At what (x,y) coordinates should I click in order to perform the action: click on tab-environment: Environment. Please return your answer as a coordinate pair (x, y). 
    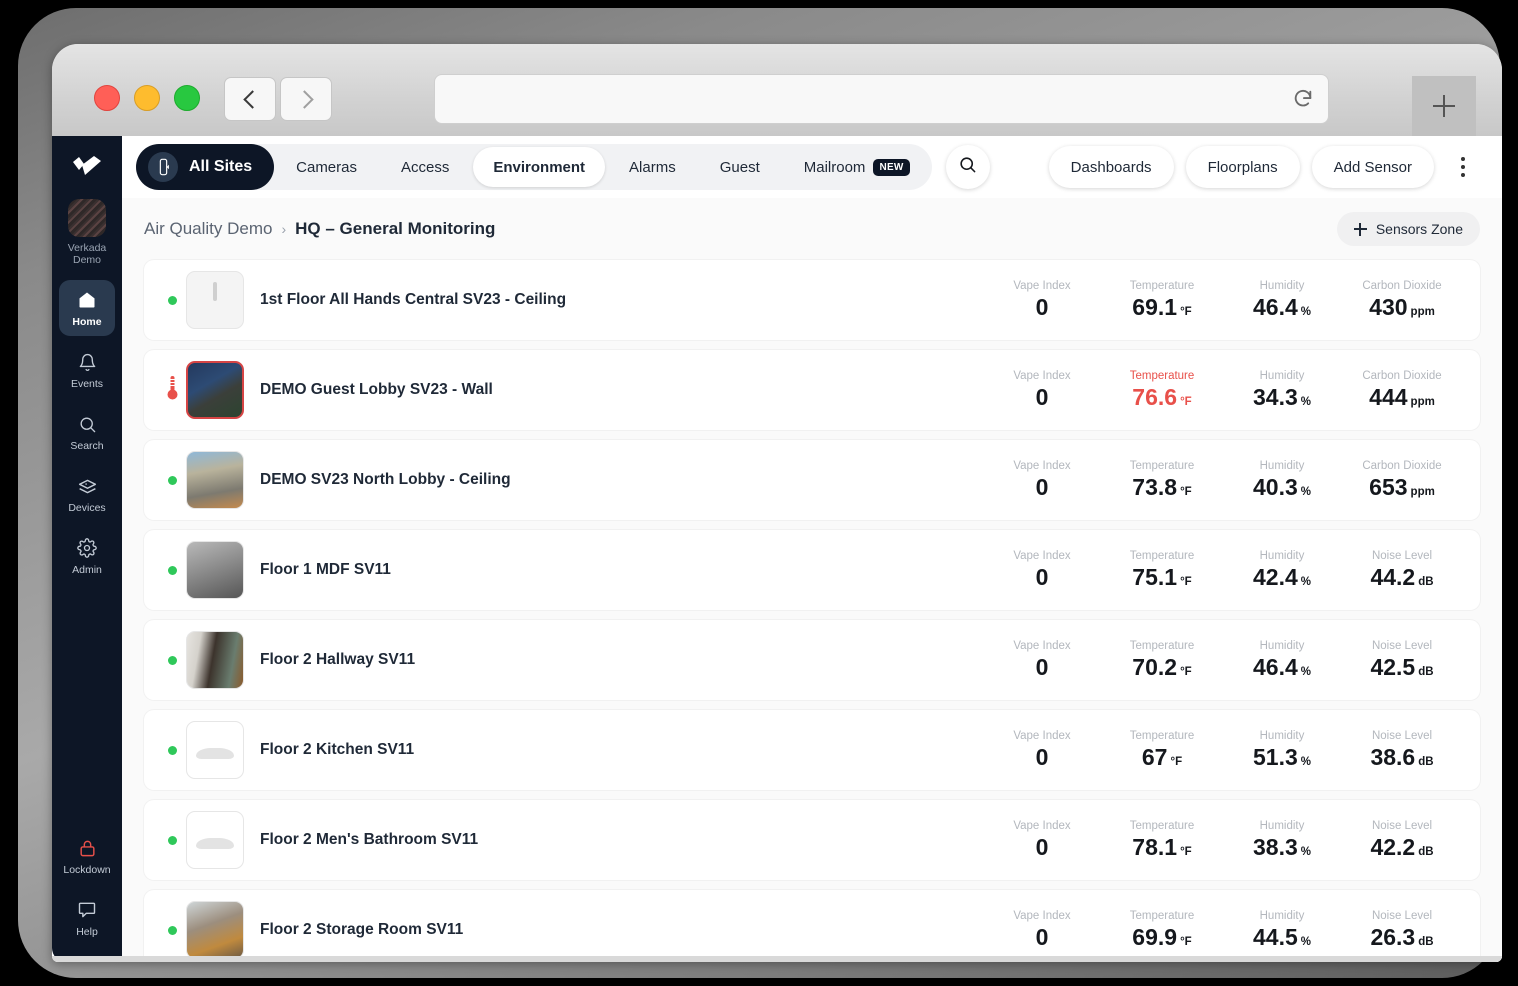
    Looking at the image, I should click on (539, 167).